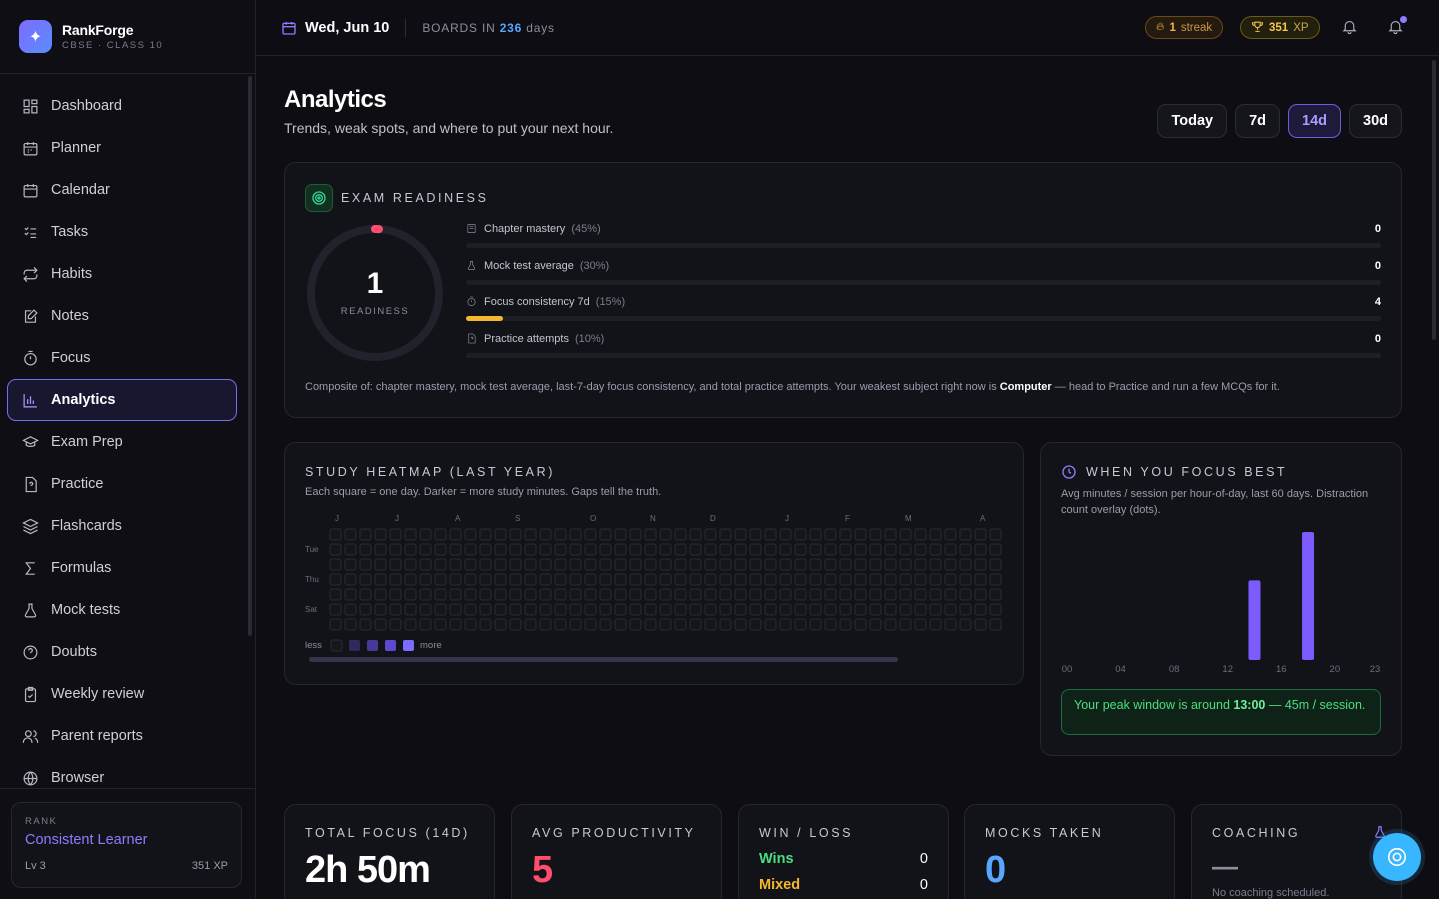 This screenshot has height=899, width=1439. What do you see at coordinates (787, 518) in the screenshot?
I see `heatmap-month-label: J` at bounding box center [787, 518].